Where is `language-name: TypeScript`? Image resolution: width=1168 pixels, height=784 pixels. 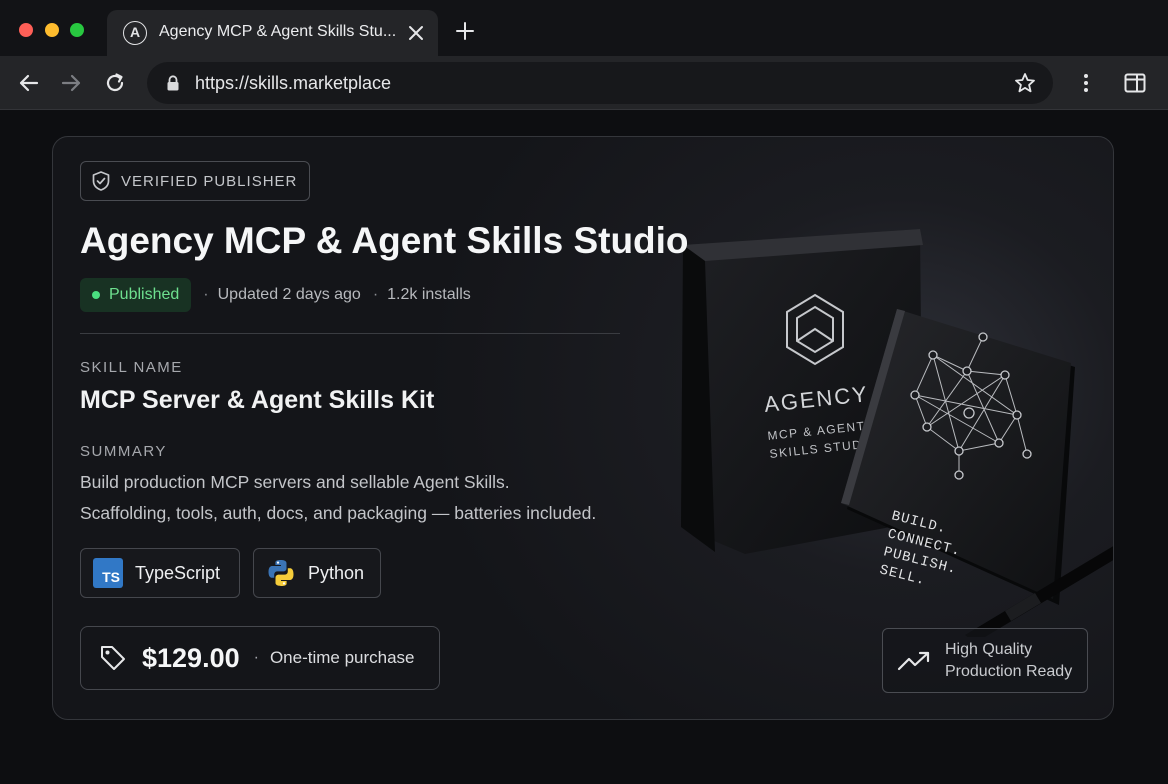
language-name: TypeScript is located at coordinates (178, 572).